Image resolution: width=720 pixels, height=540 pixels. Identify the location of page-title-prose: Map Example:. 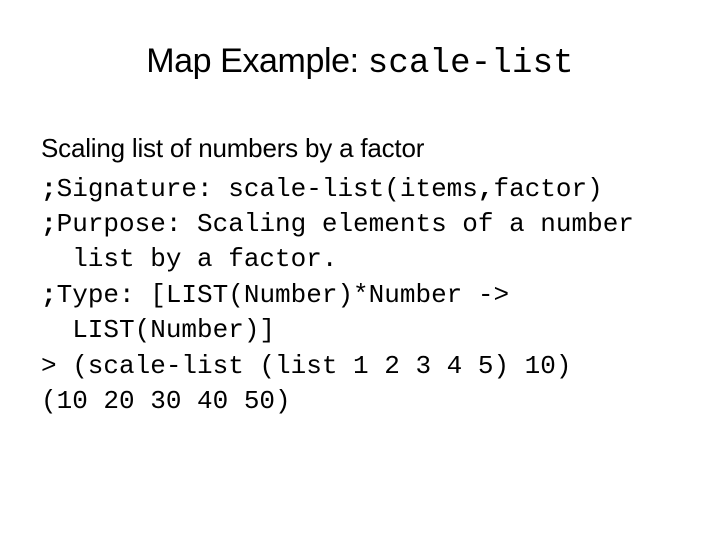
(257, 61).